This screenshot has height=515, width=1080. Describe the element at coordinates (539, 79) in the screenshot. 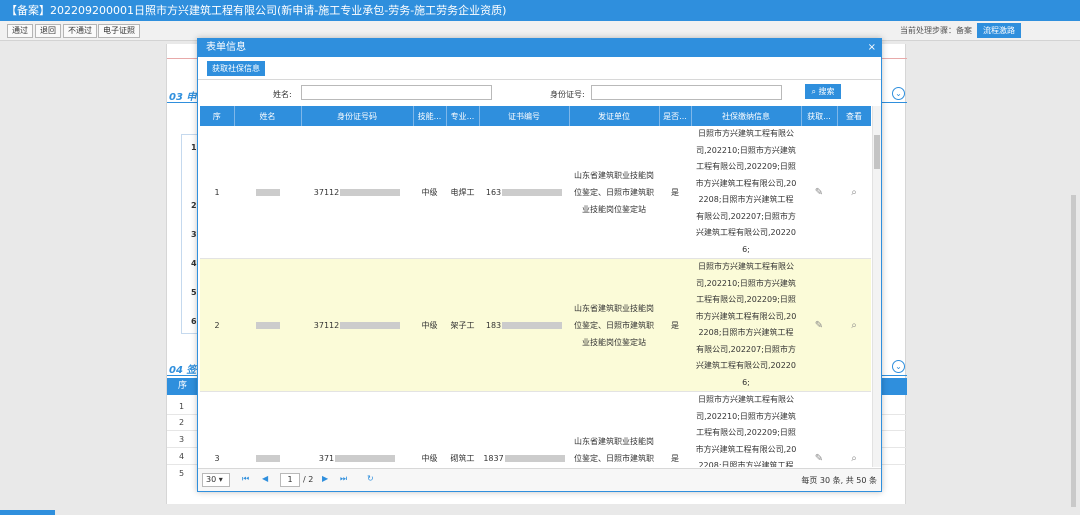

I see `divider` at that location.